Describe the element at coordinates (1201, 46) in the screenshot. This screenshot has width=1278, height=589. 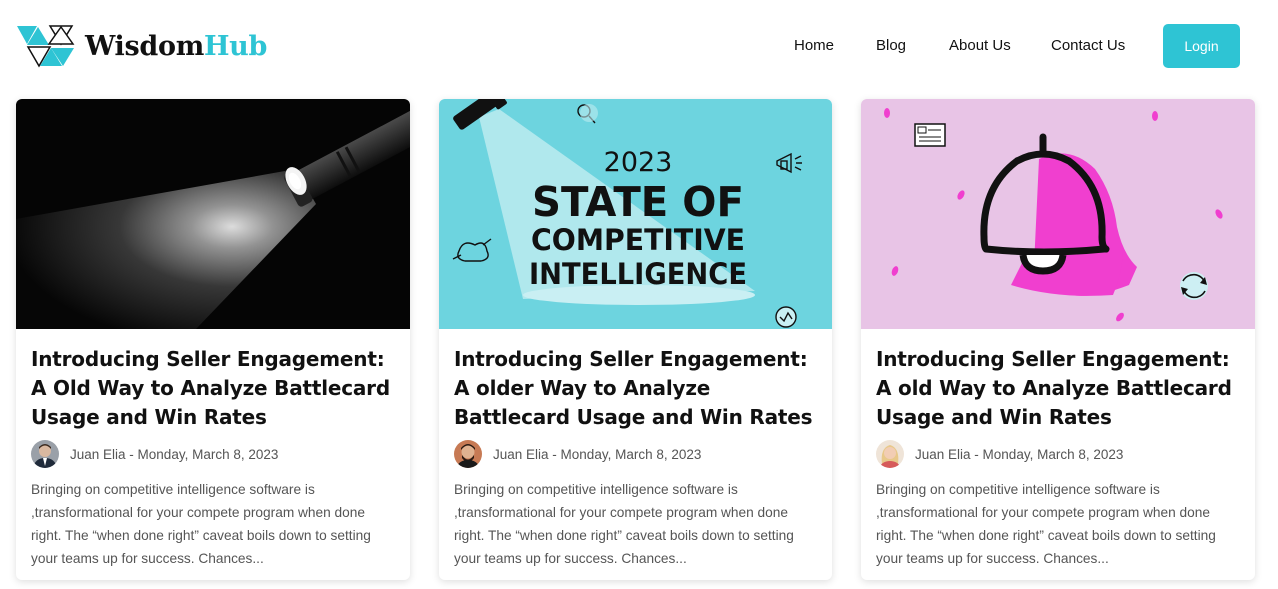
I see `login-button: Login` at that location.